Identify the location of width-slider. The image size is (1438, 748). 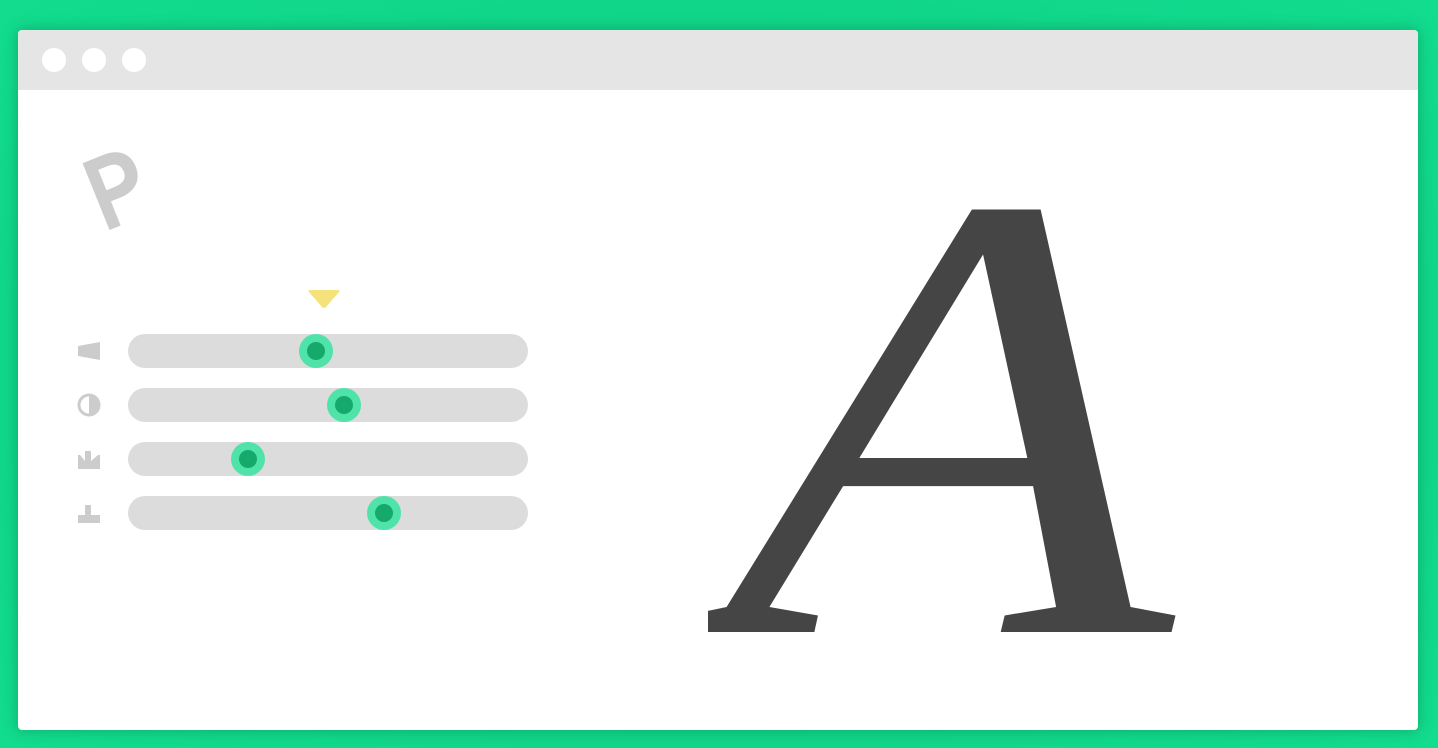
(328, 351).